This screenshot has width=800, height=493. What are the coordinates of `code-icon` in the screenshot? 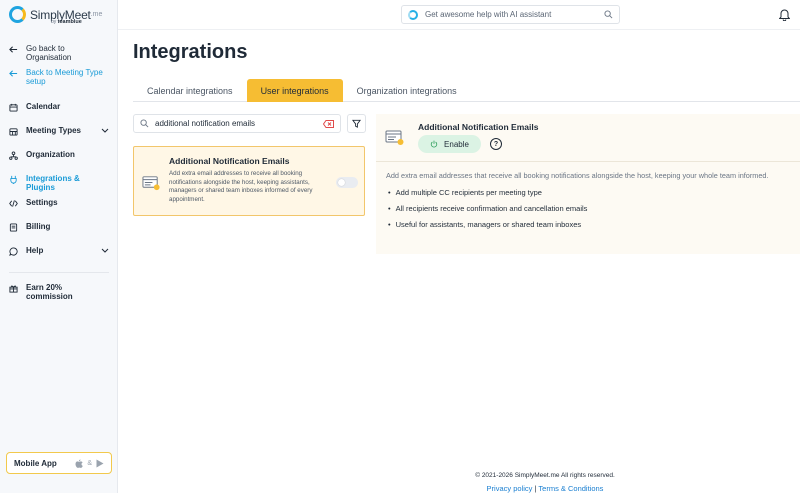 It's located at (13, 203).